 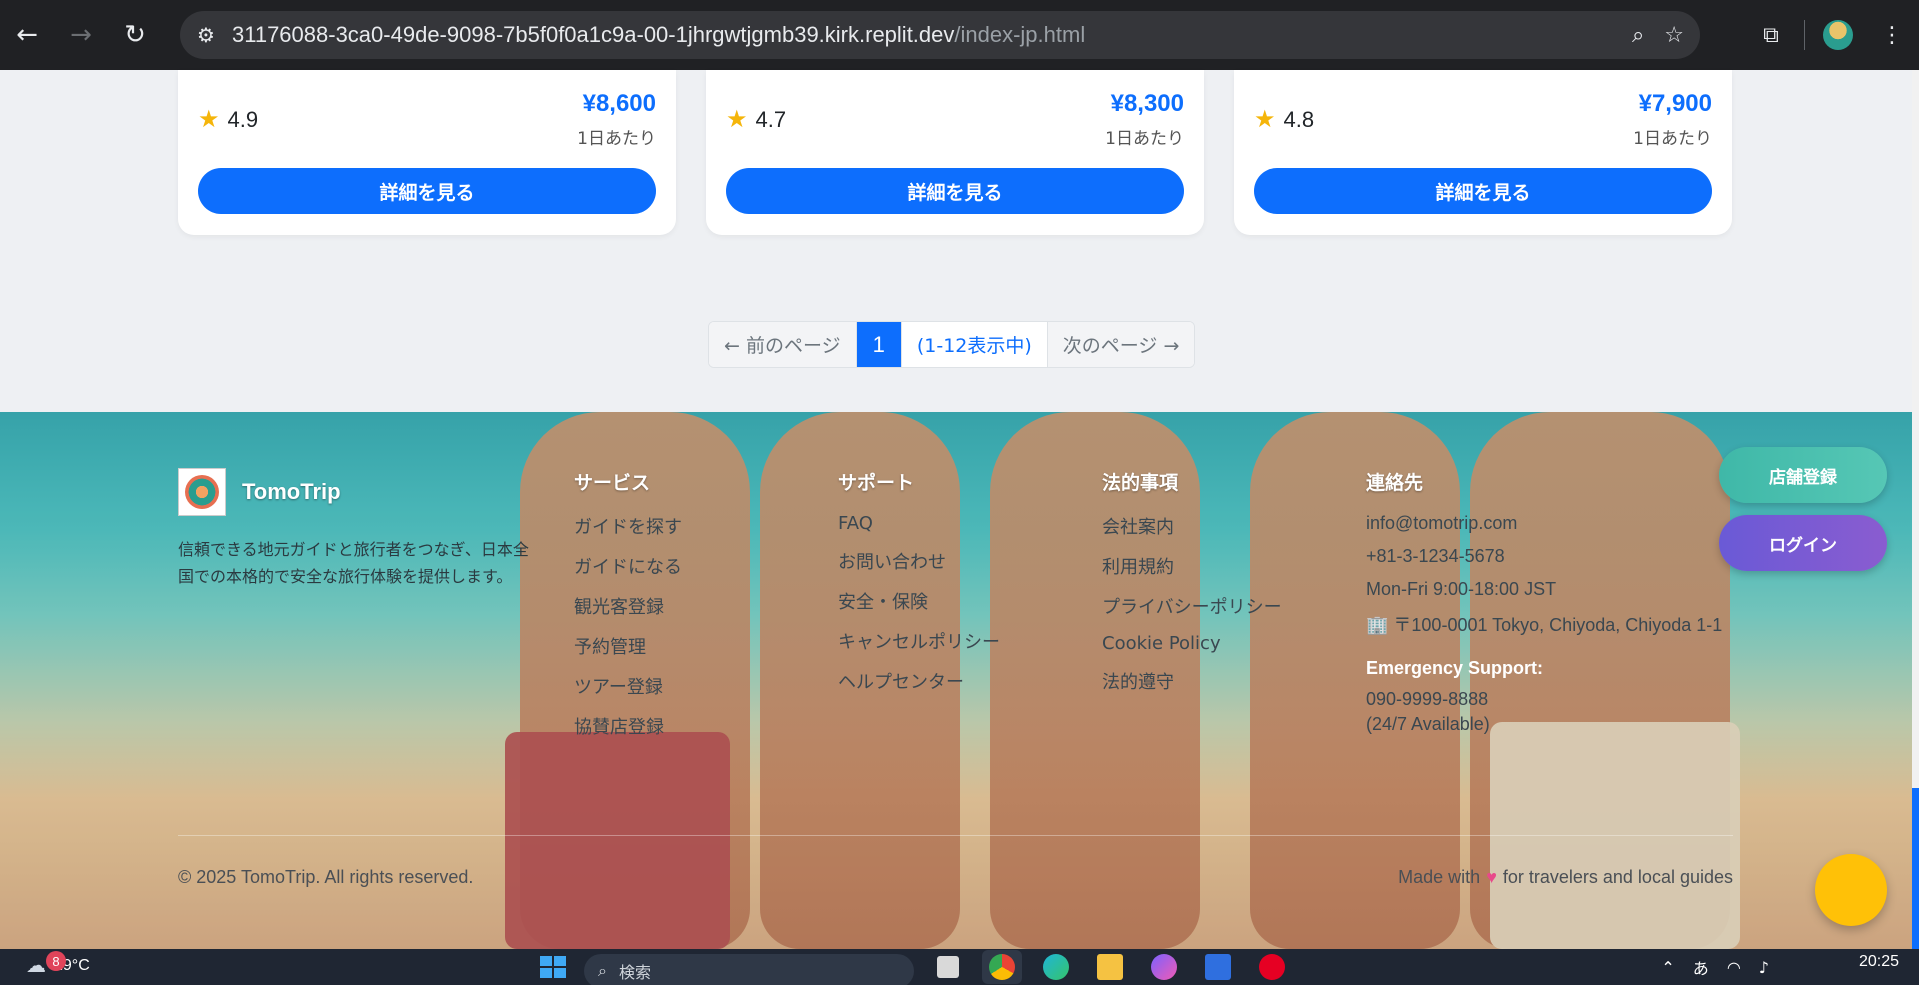 I want to click on guide-price: ¥7,900 1日あたり, so click(x=1672, y=119).